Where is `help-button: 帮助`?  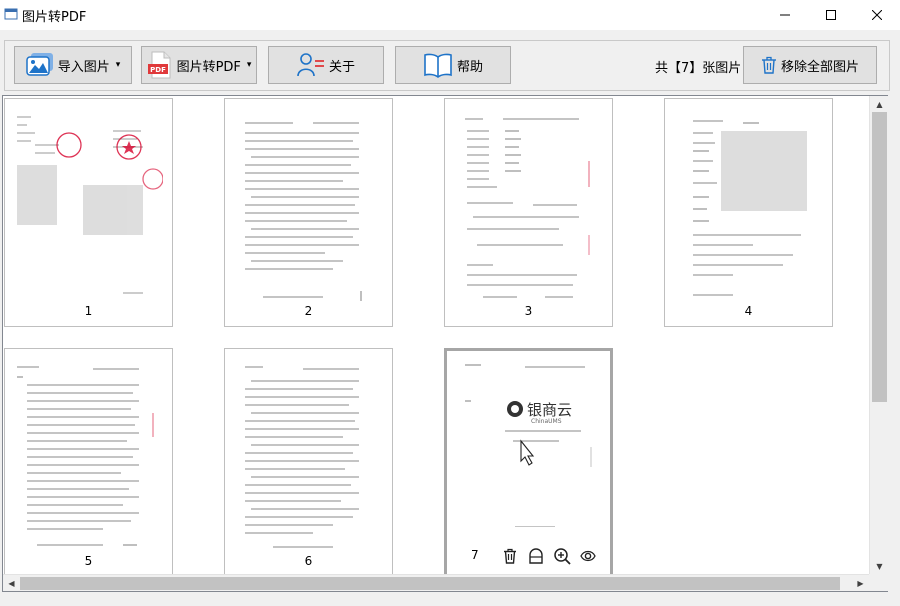
help-button: 帮助 is located at coordinates (453, 65).